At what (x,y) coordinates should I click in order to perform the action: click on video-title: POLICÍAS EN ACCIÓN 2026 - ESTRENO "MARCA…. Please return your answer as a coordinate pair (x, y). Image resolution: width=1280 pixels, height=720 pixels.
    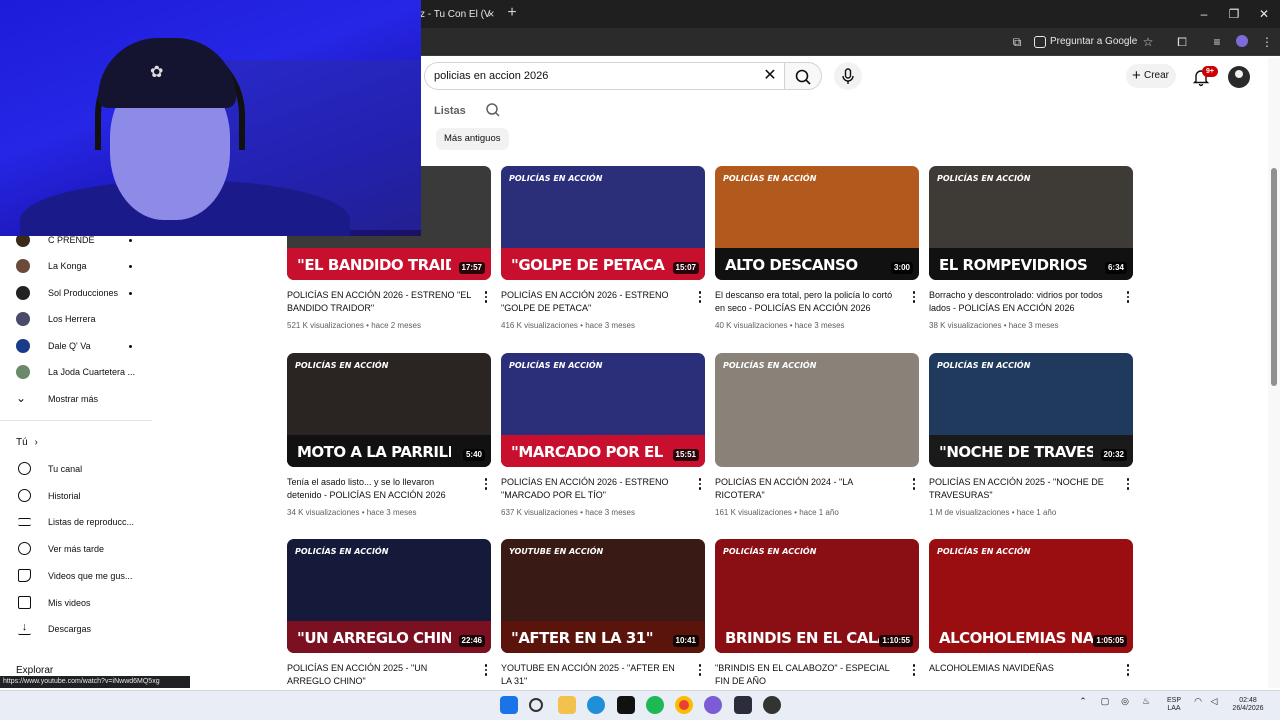
    Looking at the image, I should click on (593, 489).